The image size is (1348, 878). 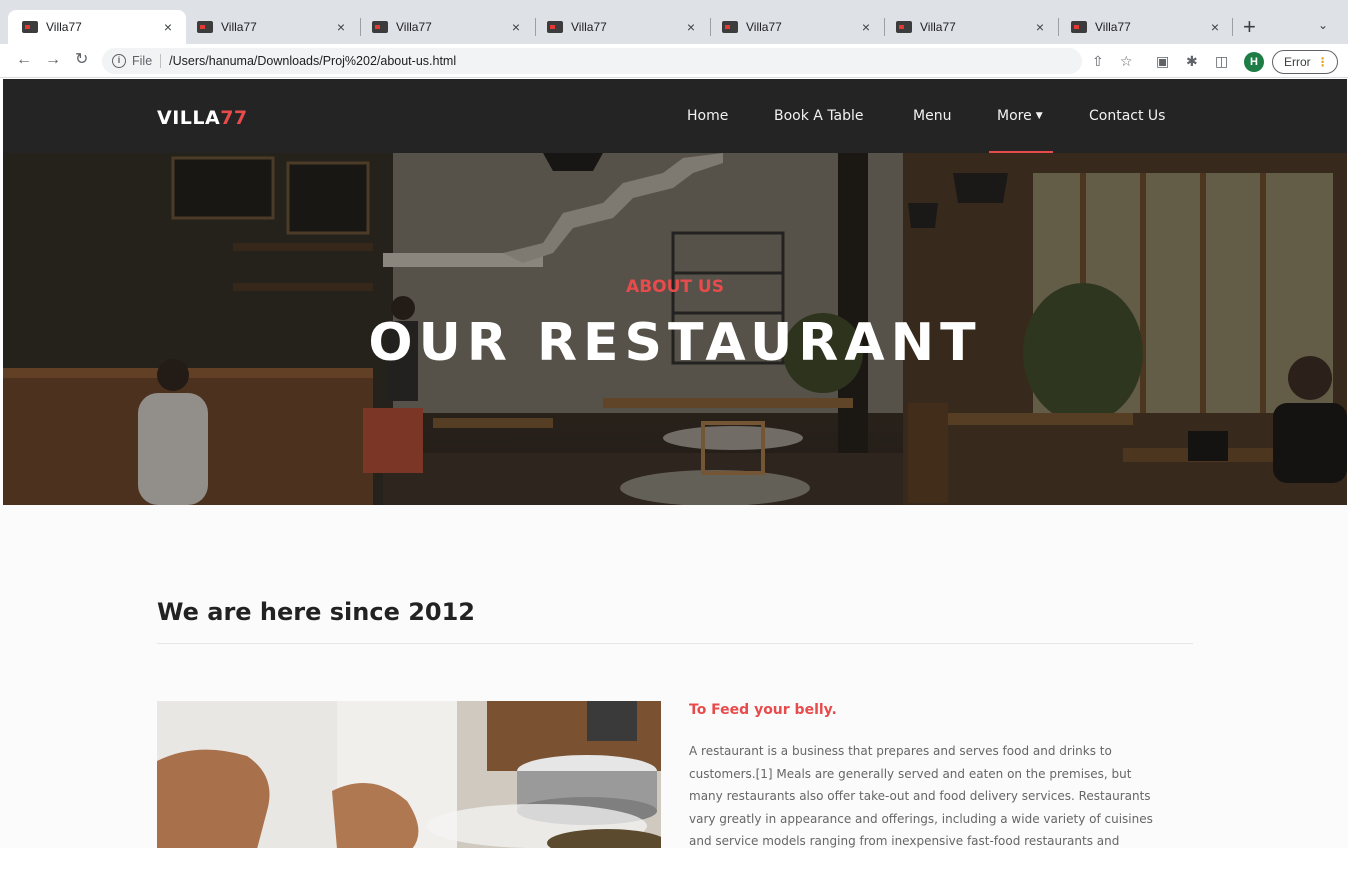 I want to click on section-divider, so click(x=675, y=643).